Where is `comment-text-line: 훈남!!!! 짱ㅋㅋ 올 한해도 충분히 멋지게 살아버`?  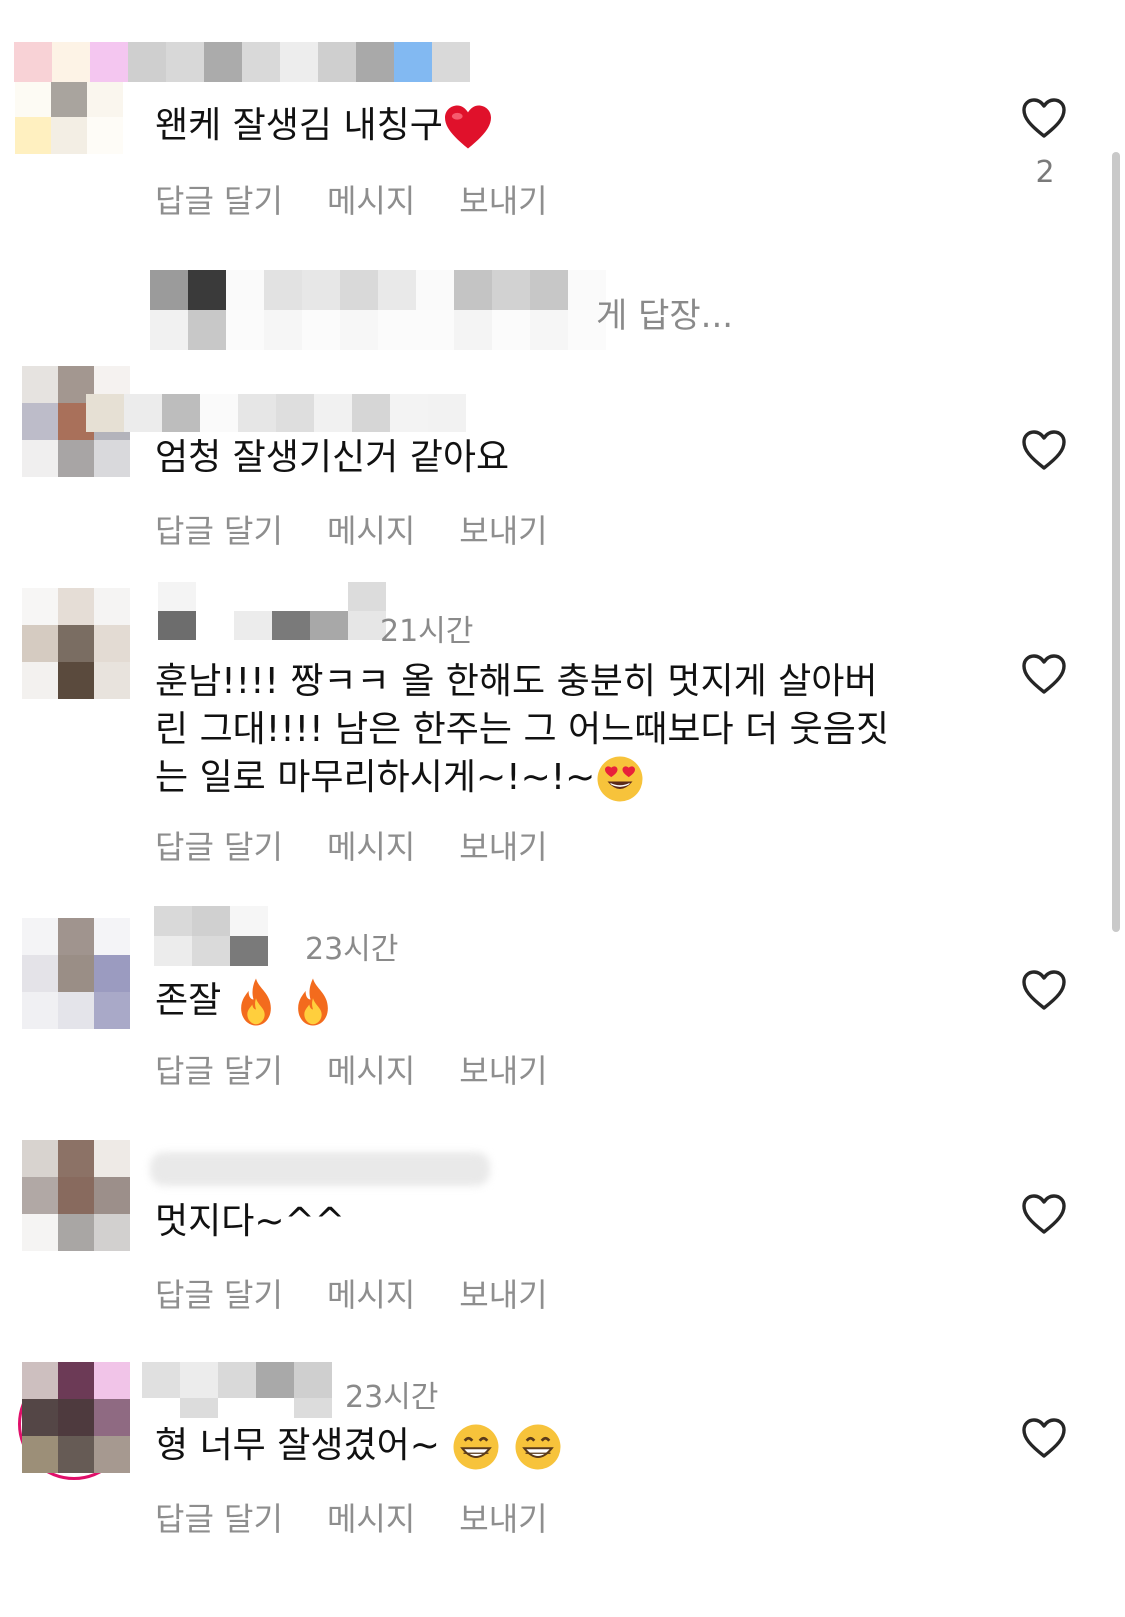 comment-text-line: 훈남!!!! 짱ㅋㅋ 올 한해도 충분히 멋지게 살아버 is located at coordinates (516, 681).